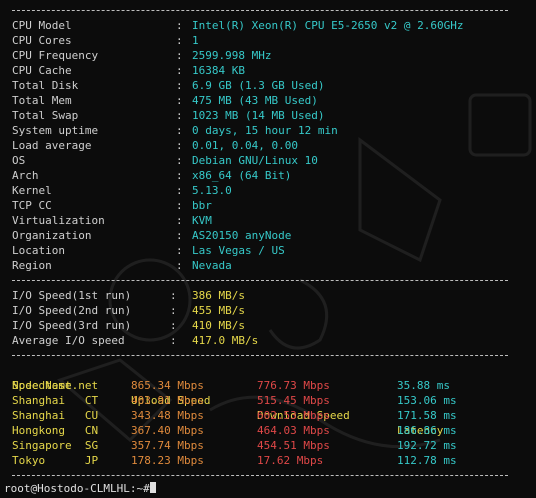 The width and height of the screenshot is (536, 498). I want to click on sysinfo-key: Total Disk, so click(45, 85).